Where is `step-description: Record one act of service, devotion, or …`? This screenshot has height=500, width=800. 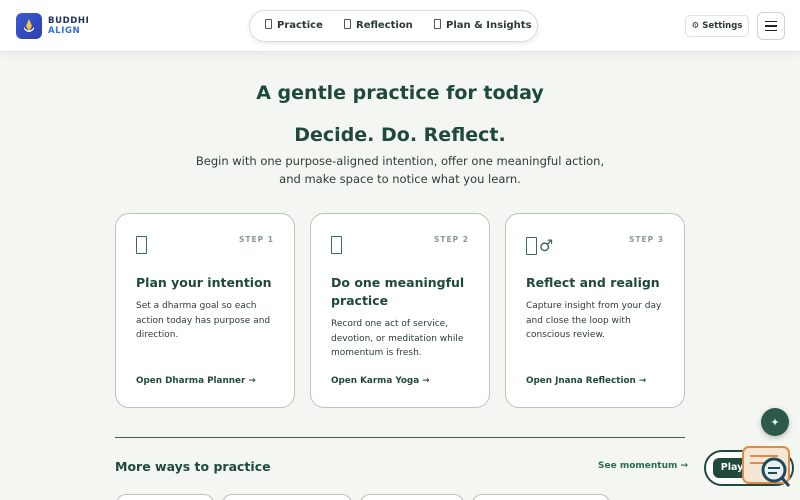
step-description: Record one act of service, devotion, or … is located at coordinates (397, 338).